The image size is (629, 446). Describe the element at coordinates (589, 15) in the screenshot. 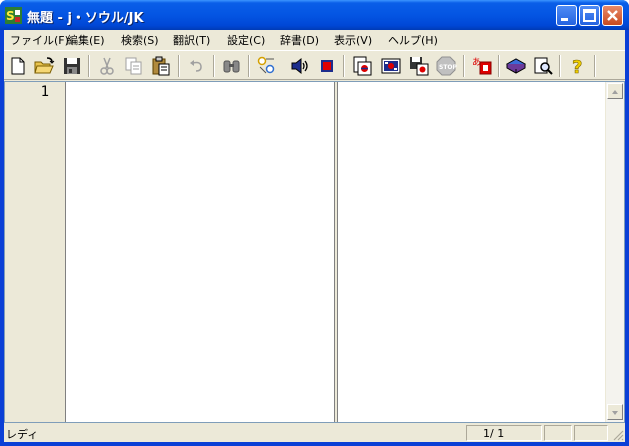

I see `maximize-button` at that location.